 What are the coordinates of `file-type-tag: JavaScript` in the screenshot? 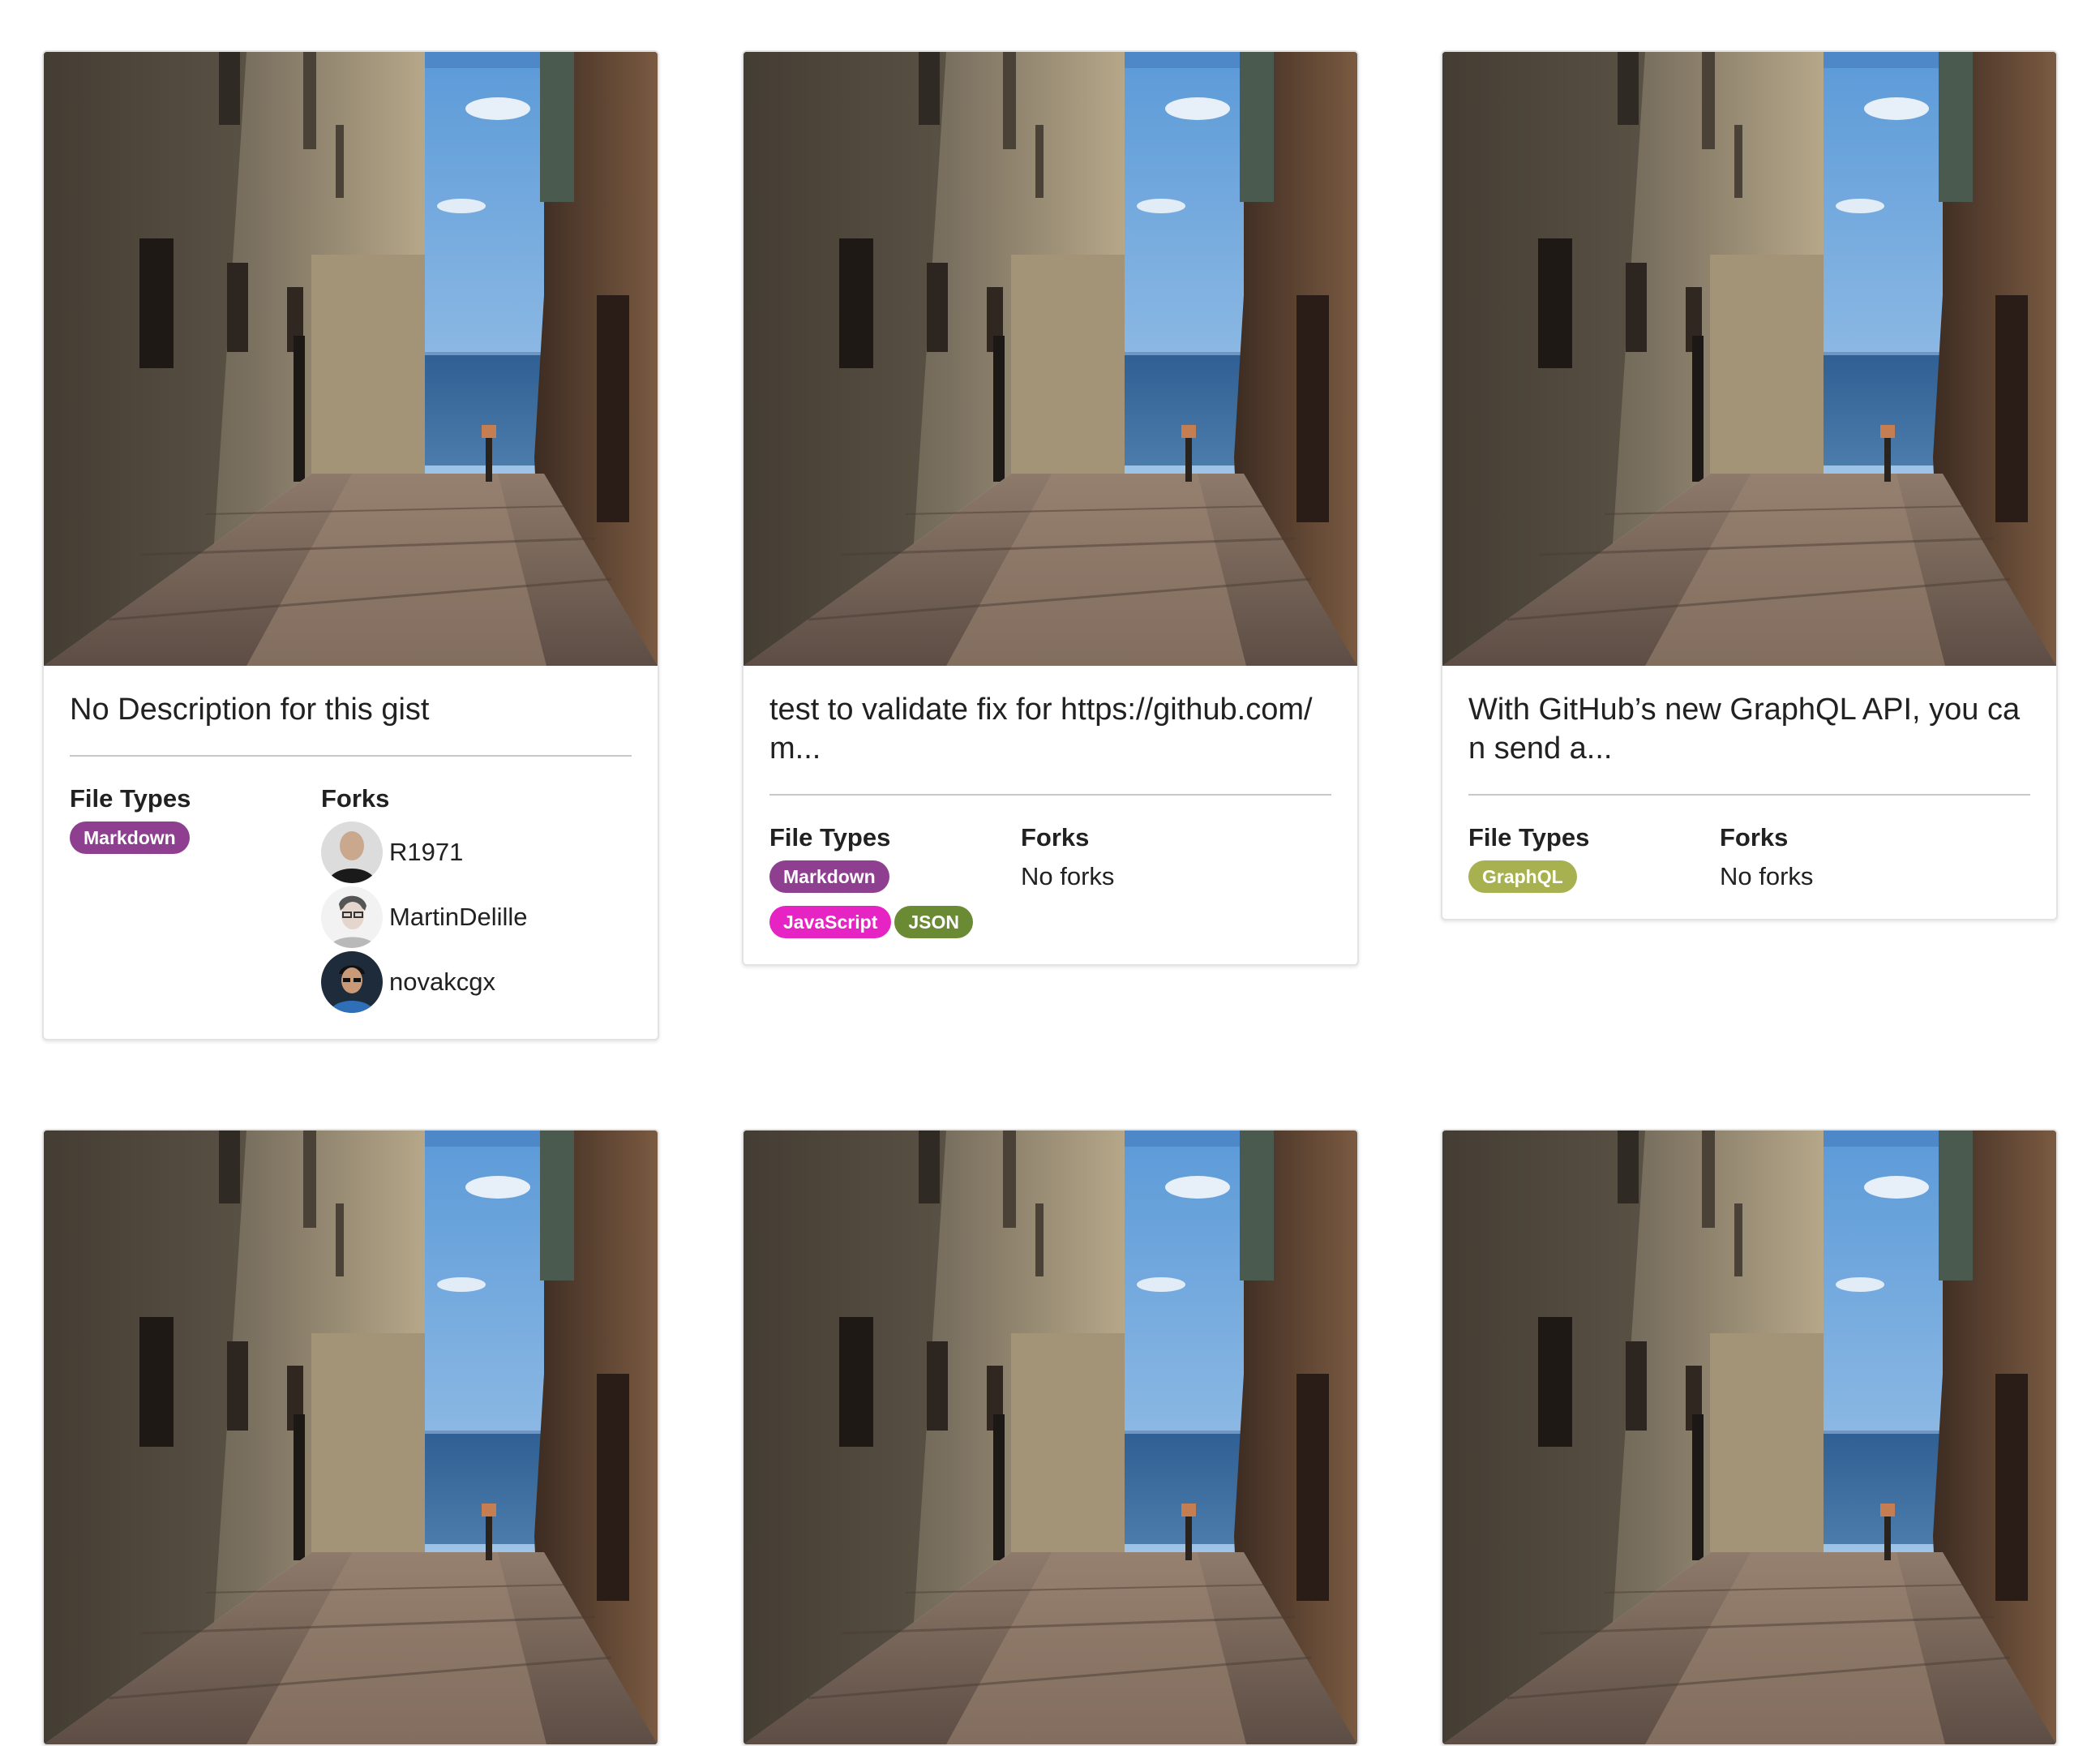 It's located at (830, 922).